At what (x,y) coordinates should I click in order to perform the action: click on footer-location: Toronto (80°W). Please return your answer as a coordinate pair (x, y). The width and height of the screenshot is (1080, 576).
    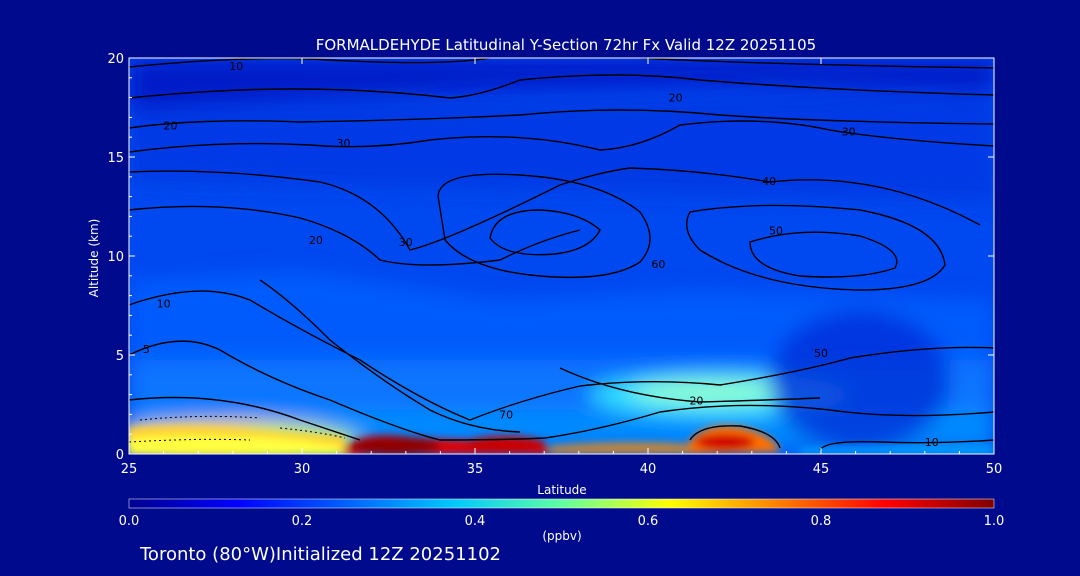
    Looking at the image, I should click on (207, 554).